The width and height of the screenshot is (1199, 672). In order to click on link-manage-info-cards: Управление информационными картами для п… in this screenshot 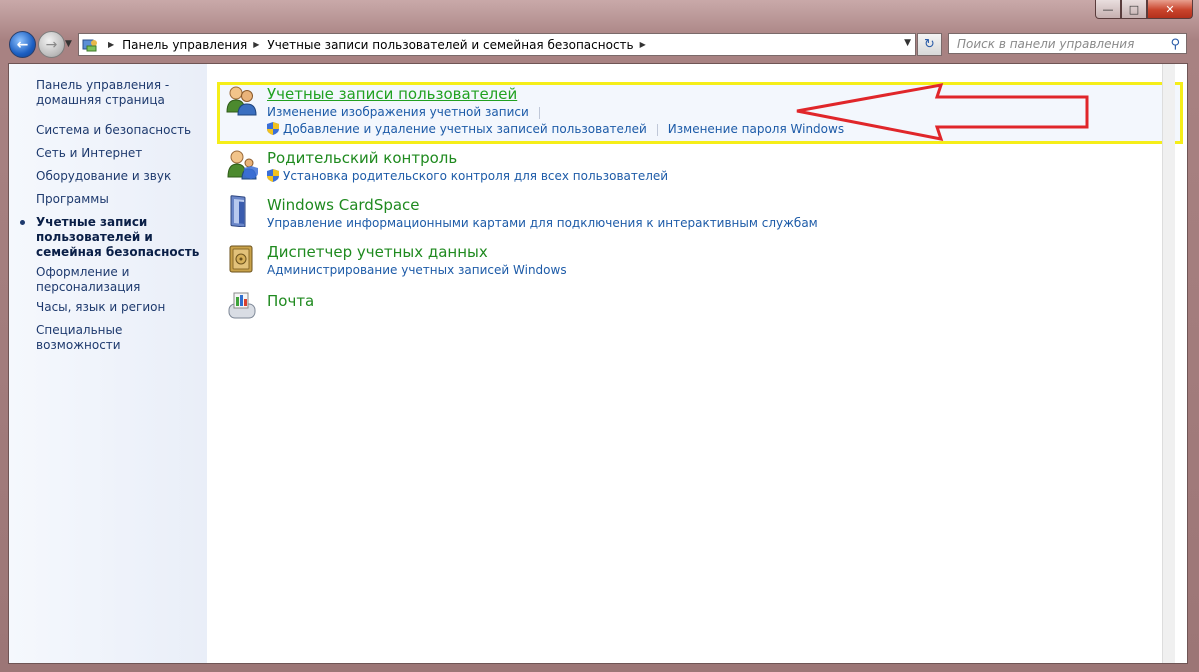, I will do `click(542, 223)`.